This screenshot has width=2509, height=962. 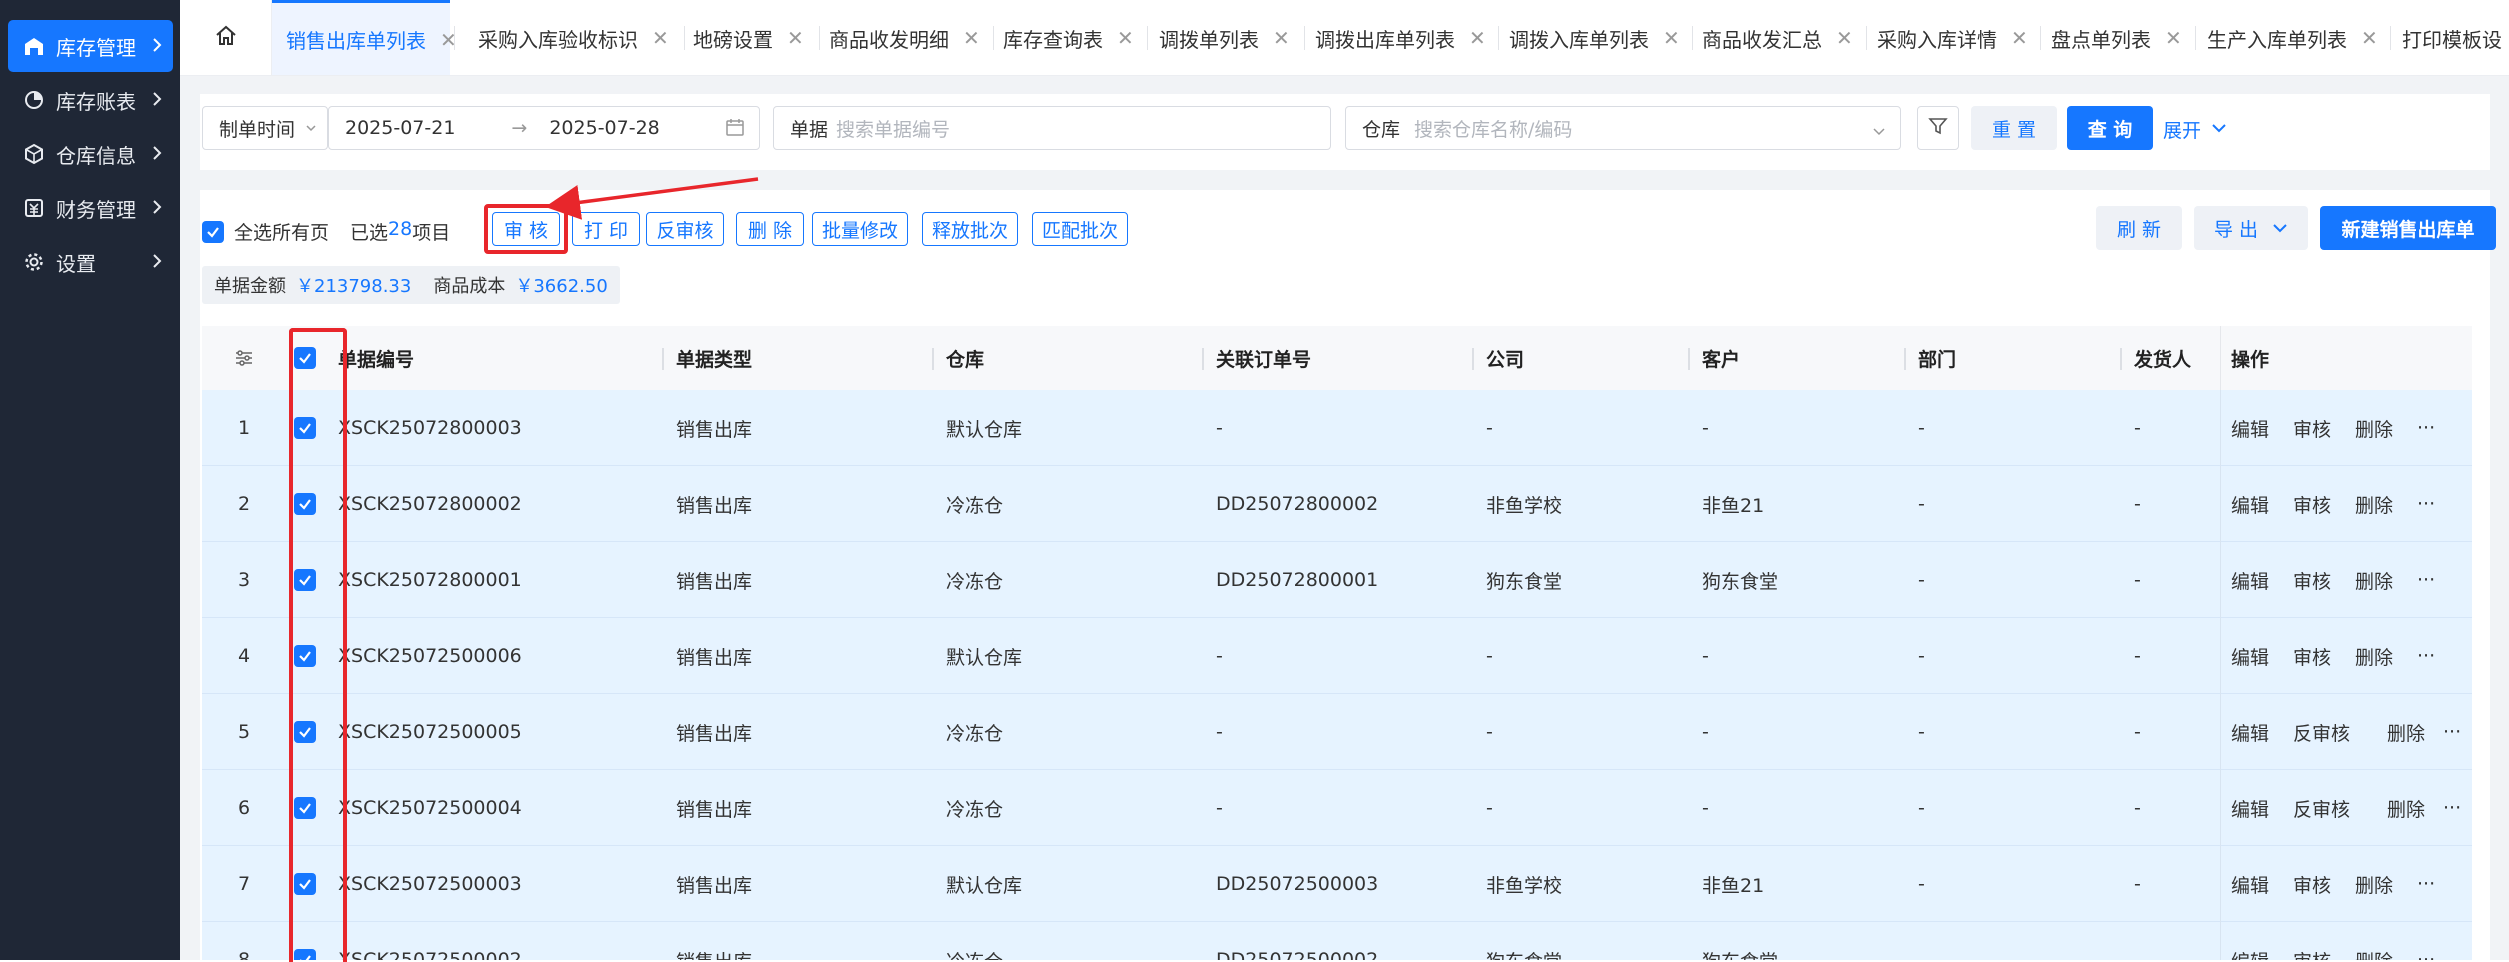 What do you see at coordinates (1224, 37) in the screenshot?
I see `tab-transfer-list: 调拨单列表 ✕` at bounding box center [1224, 37].